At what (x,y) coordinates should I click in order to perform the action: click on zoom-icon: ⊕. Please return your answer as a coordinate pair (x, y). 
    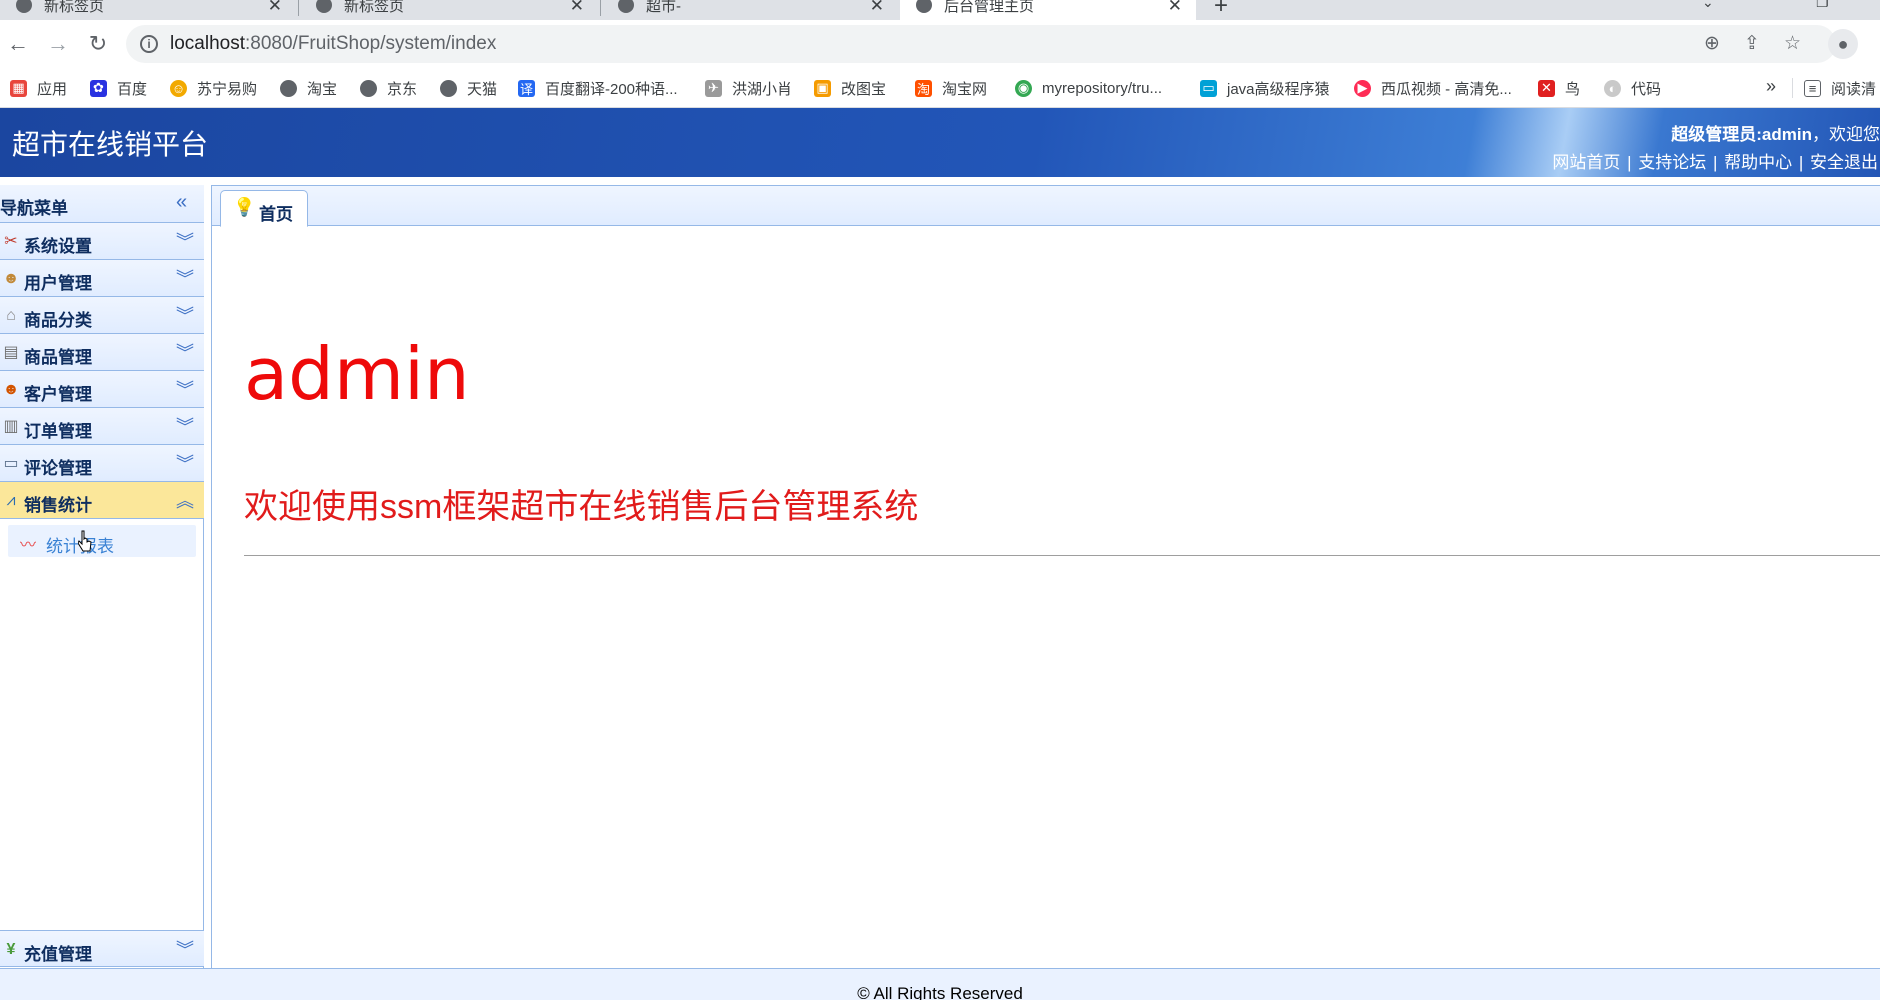
    Looking at the image, I should click on (1712, 43).